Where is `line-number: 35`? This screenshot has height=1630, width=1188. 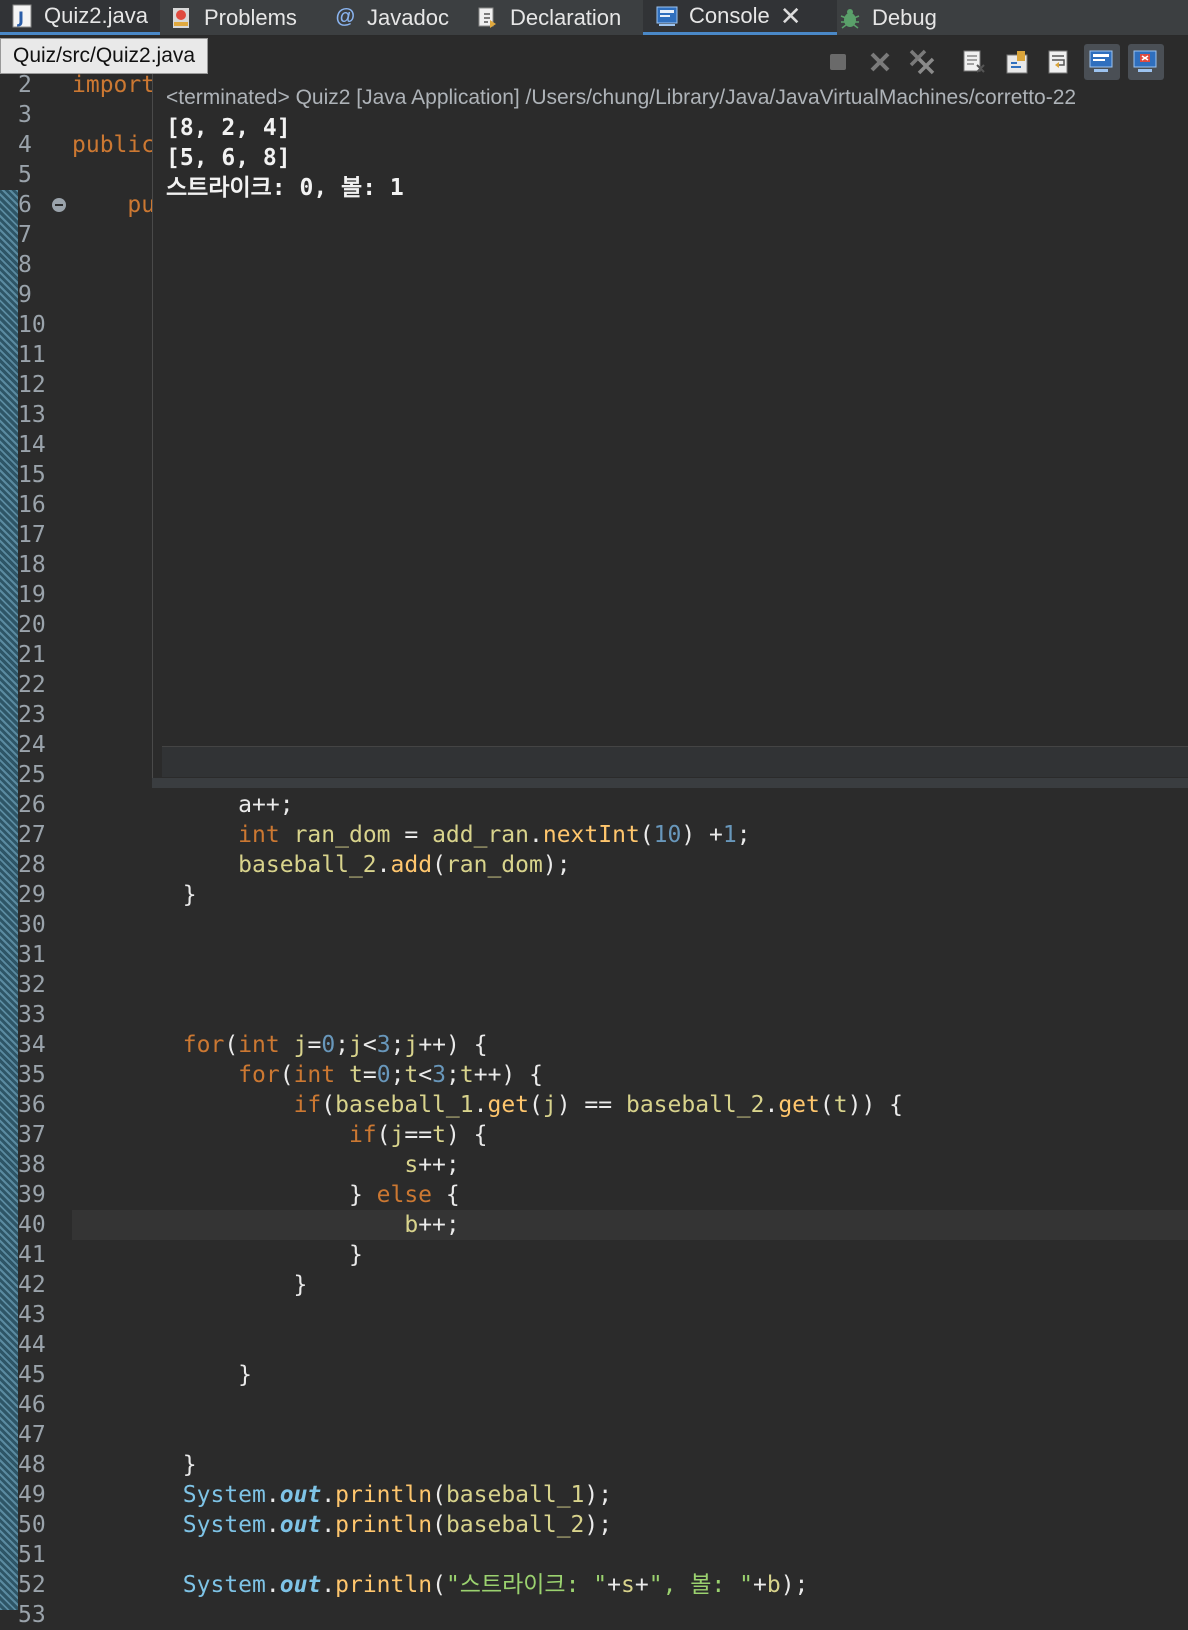 line-number: 35 is located at coordinates (32, 1075).